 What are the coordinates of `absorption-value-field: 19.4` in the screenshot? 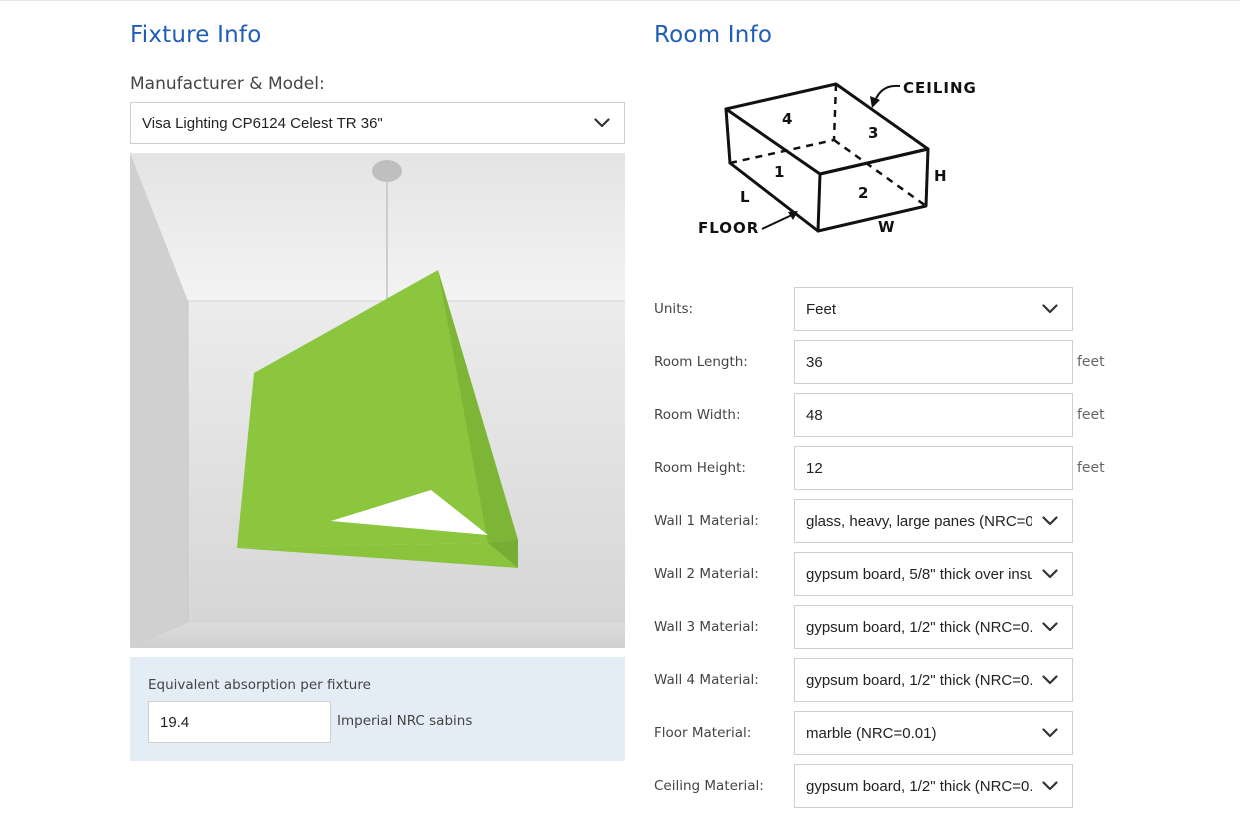 It's located at (239, 722).